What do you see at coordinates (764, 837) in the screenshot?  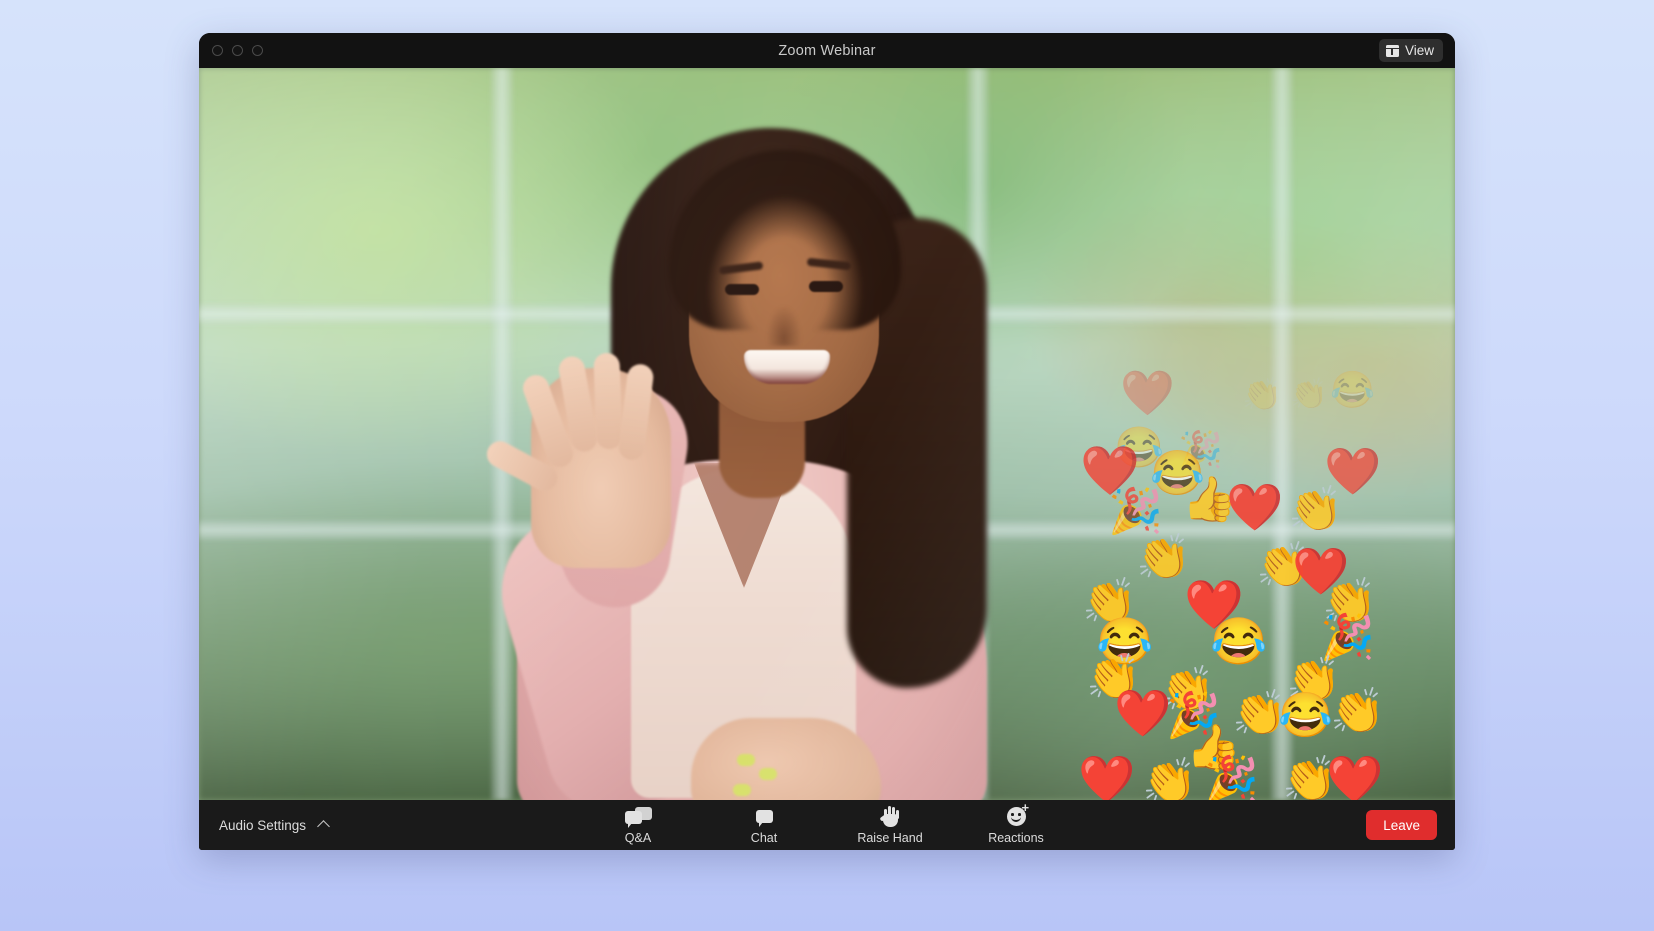 I see `chat-button-label: Chat` at bounding box center [764, 837].